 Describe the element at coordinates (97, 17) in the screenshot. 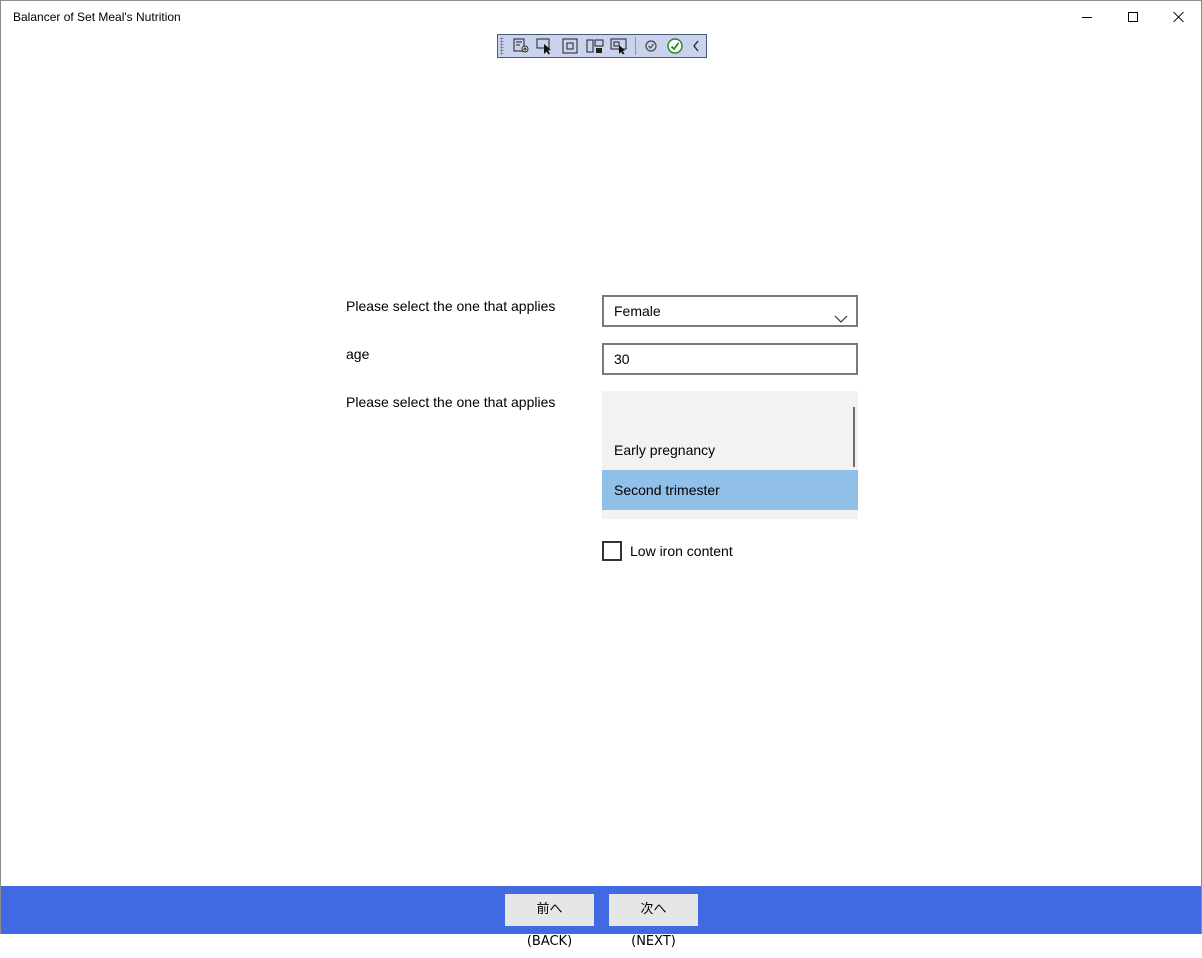

I see `window-title: Balancer of Set Meal's Nutrition` at that location.